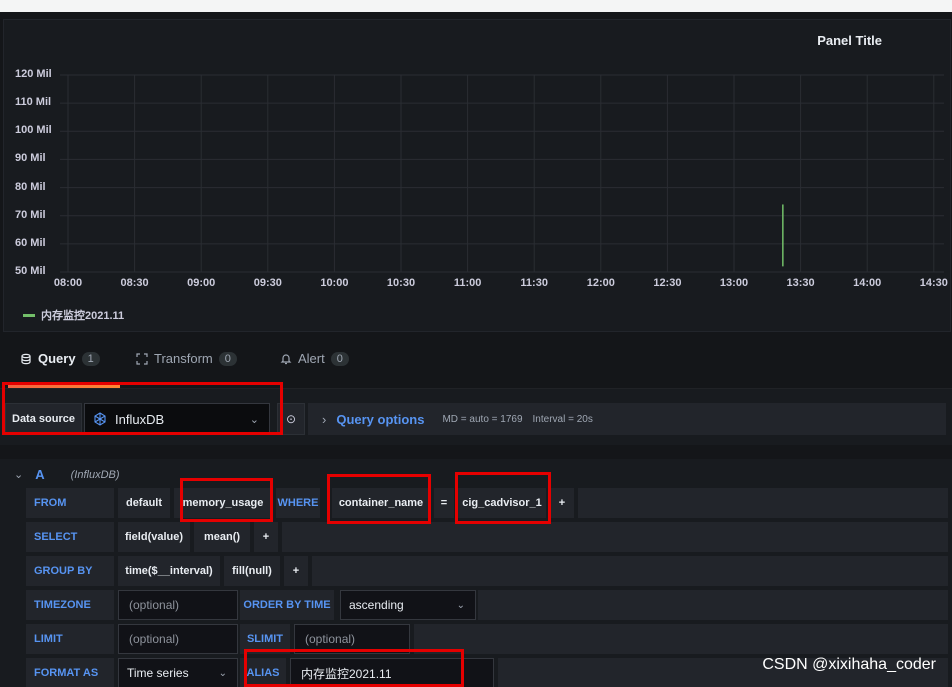 The image size is (952, 687). What do you see at coordinates (178, 639) in the screenshot?
I see `limit-input: (optional)` at bounding box center [178, 639].